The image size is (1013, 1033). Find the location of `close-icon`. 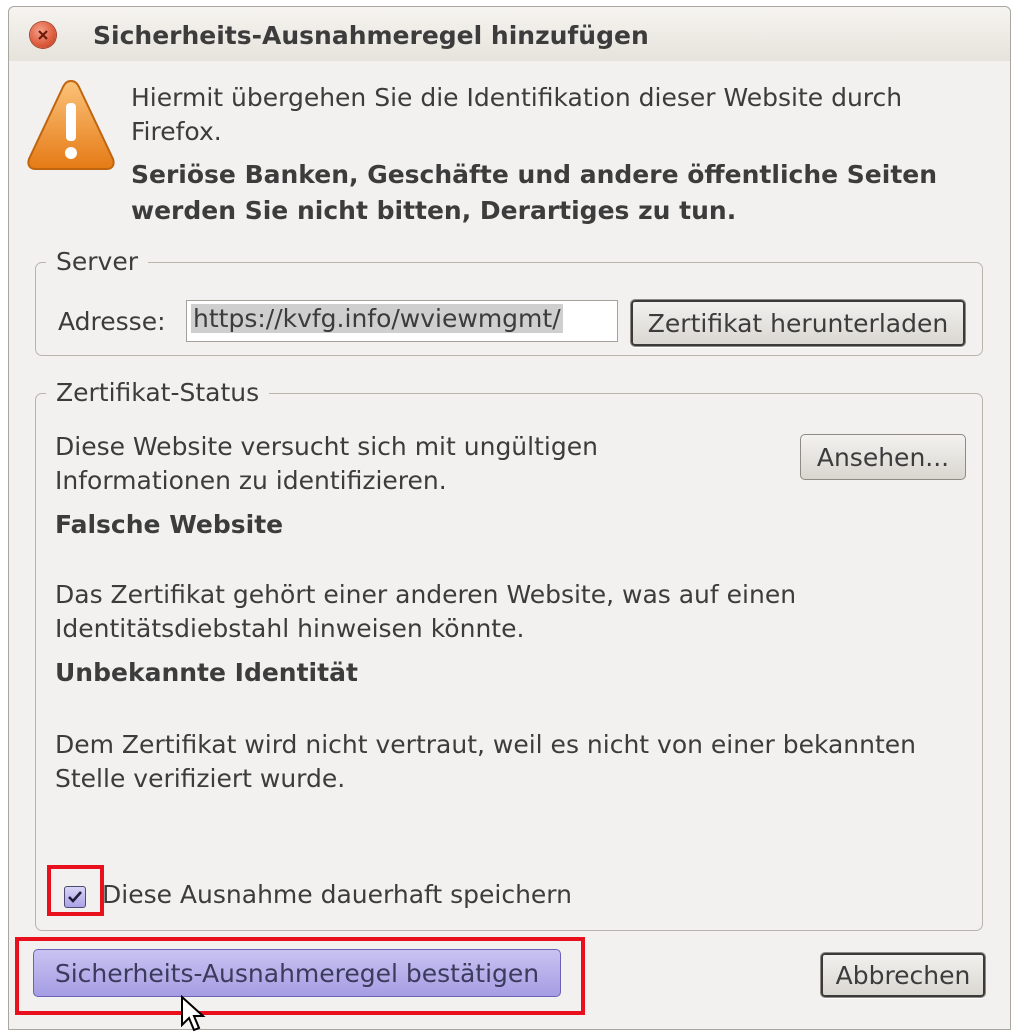

close-icon is located at coordinates (43, 35).